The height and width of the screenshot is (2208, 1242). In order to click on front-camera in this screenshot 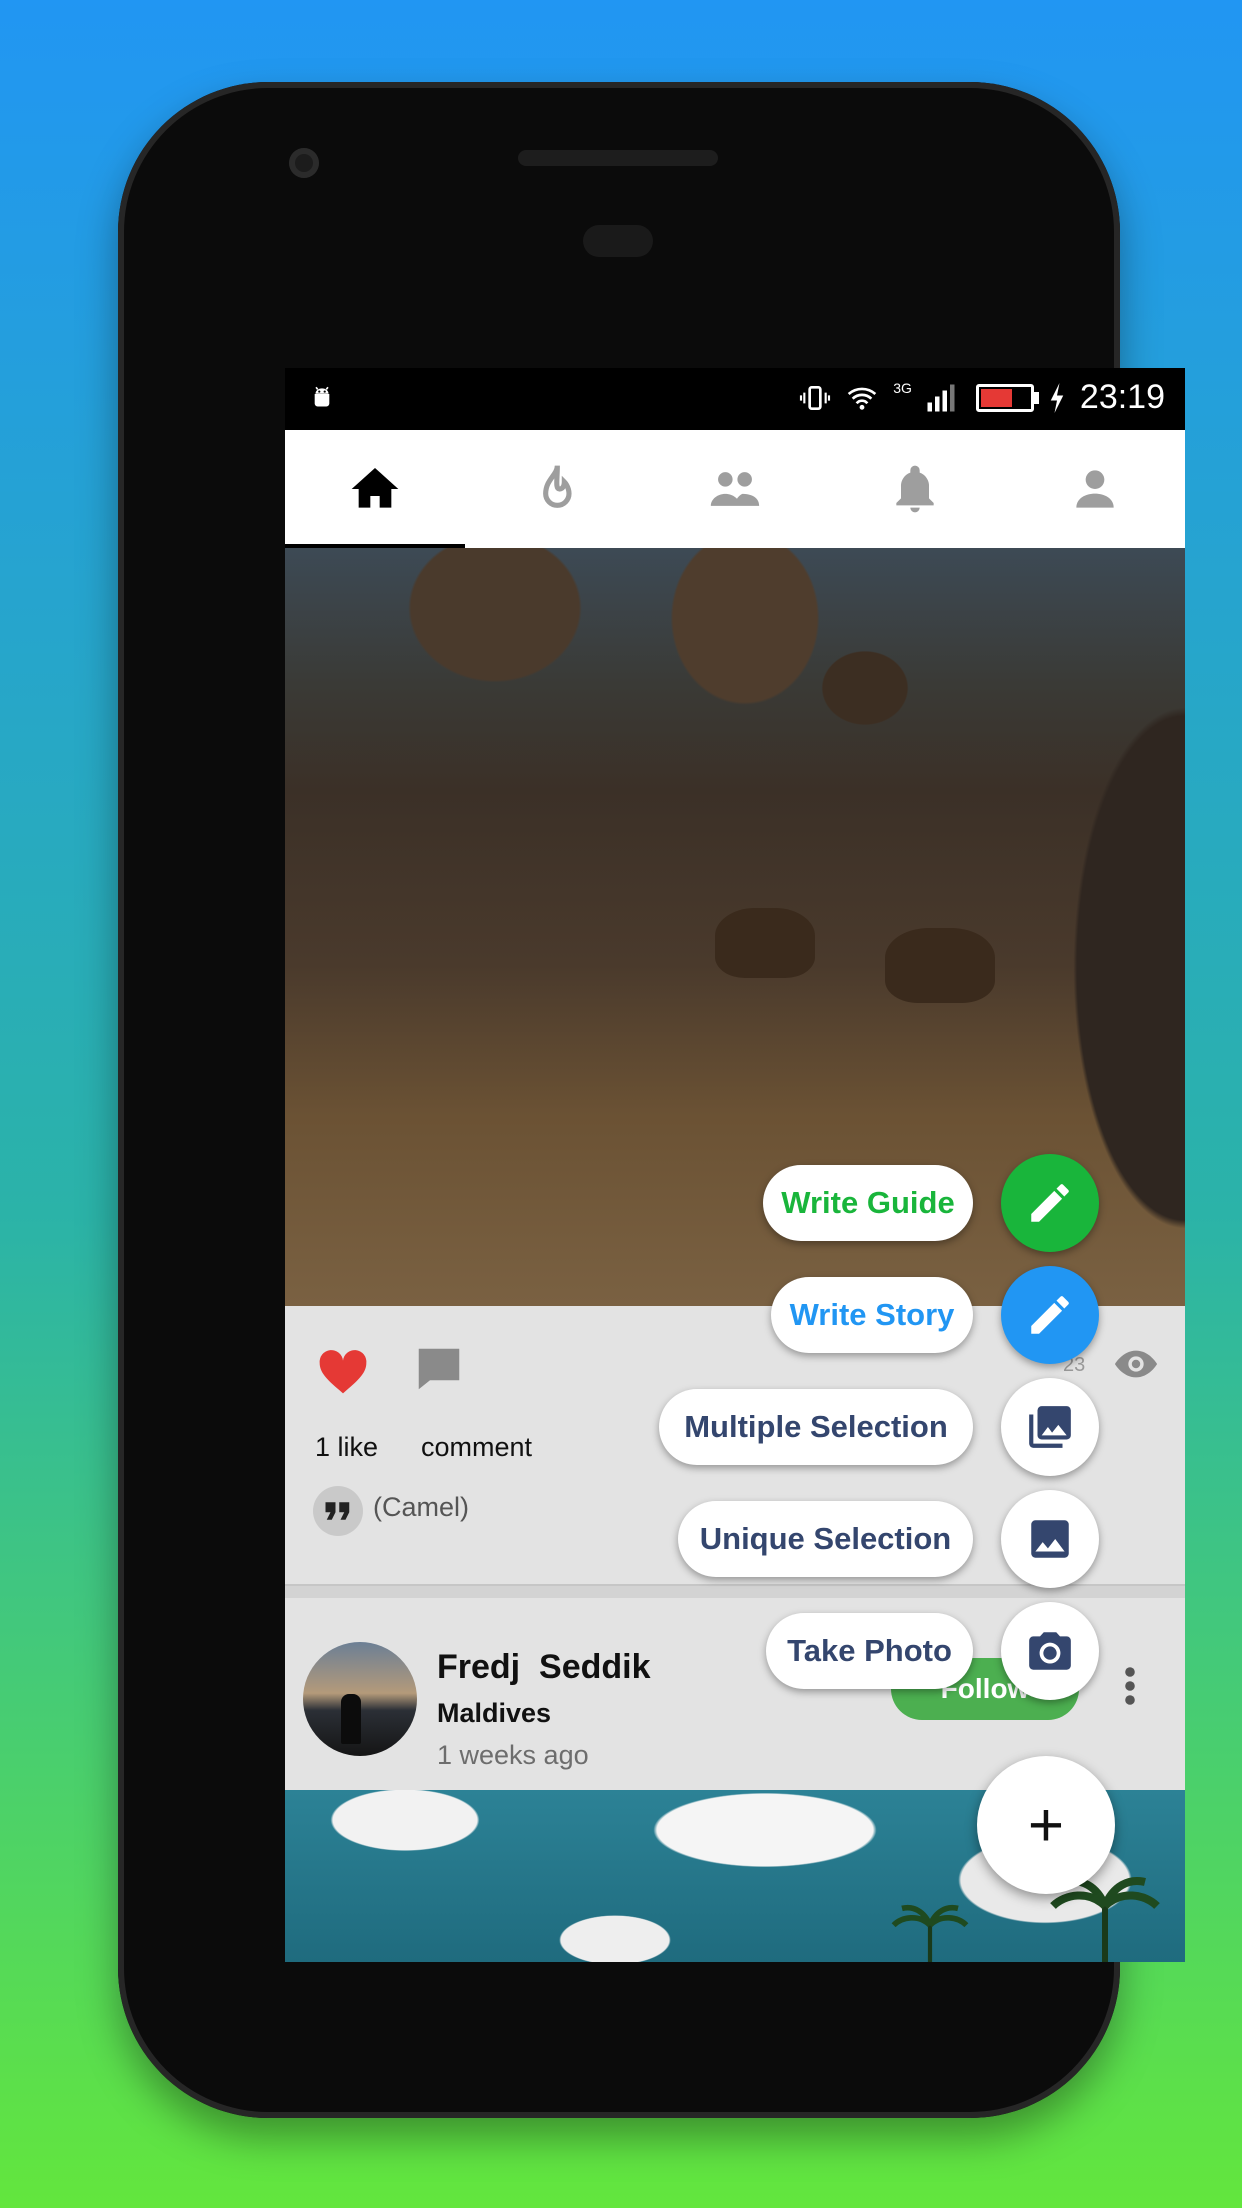, I will do `click(304, 163)`.